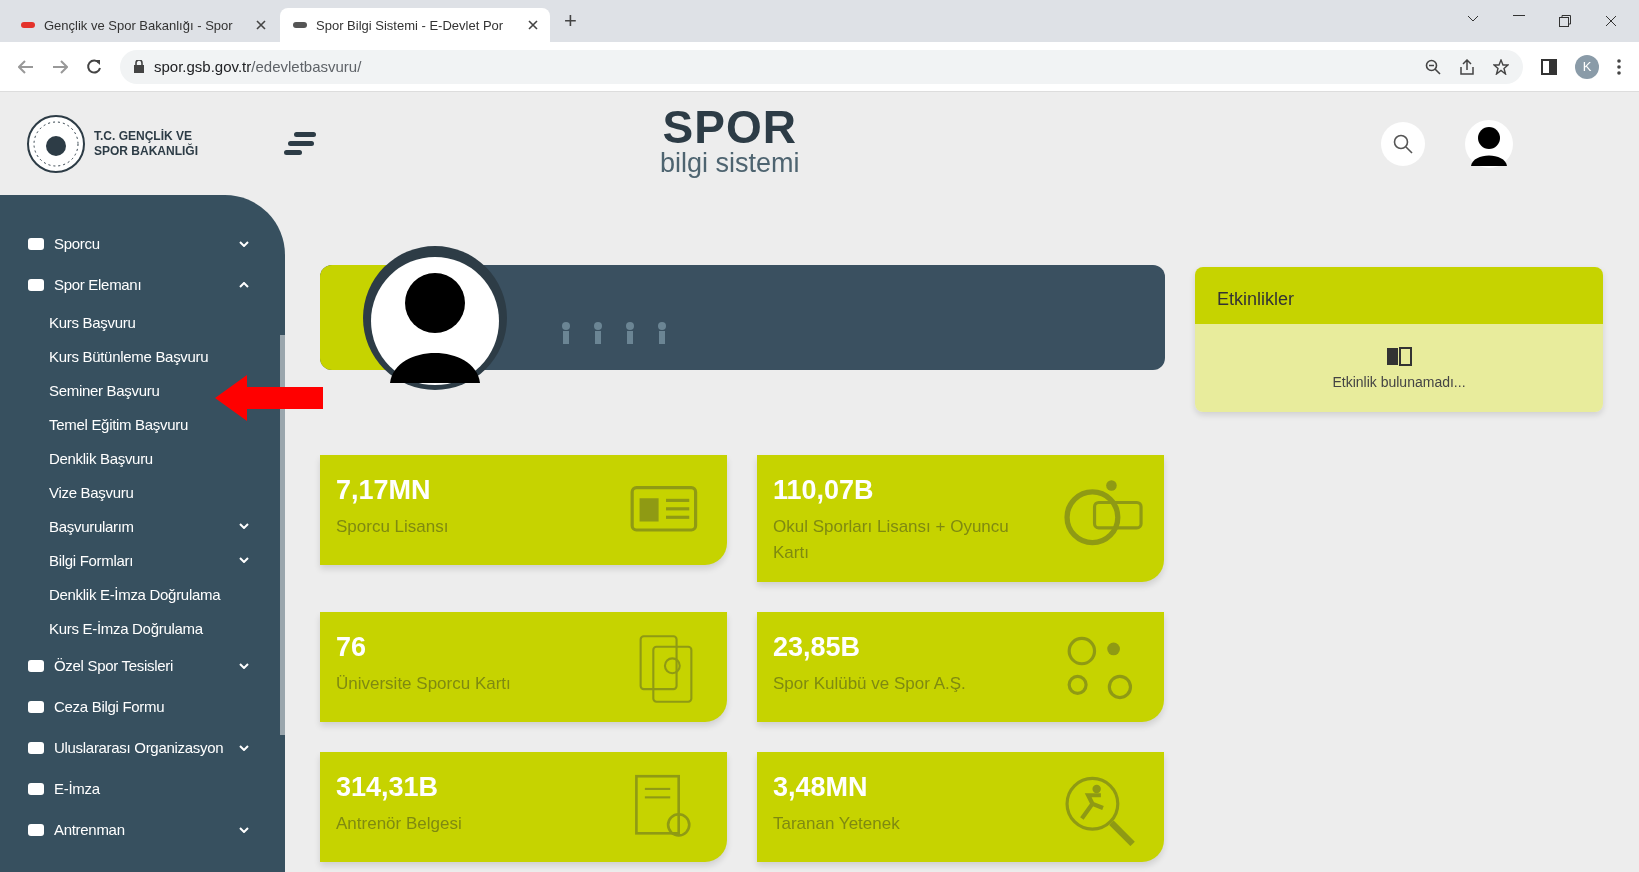  Describe the element at coordinates (399, 824) in the screenshot. I see `stat-label: Antrenör Belgesi` at that location.